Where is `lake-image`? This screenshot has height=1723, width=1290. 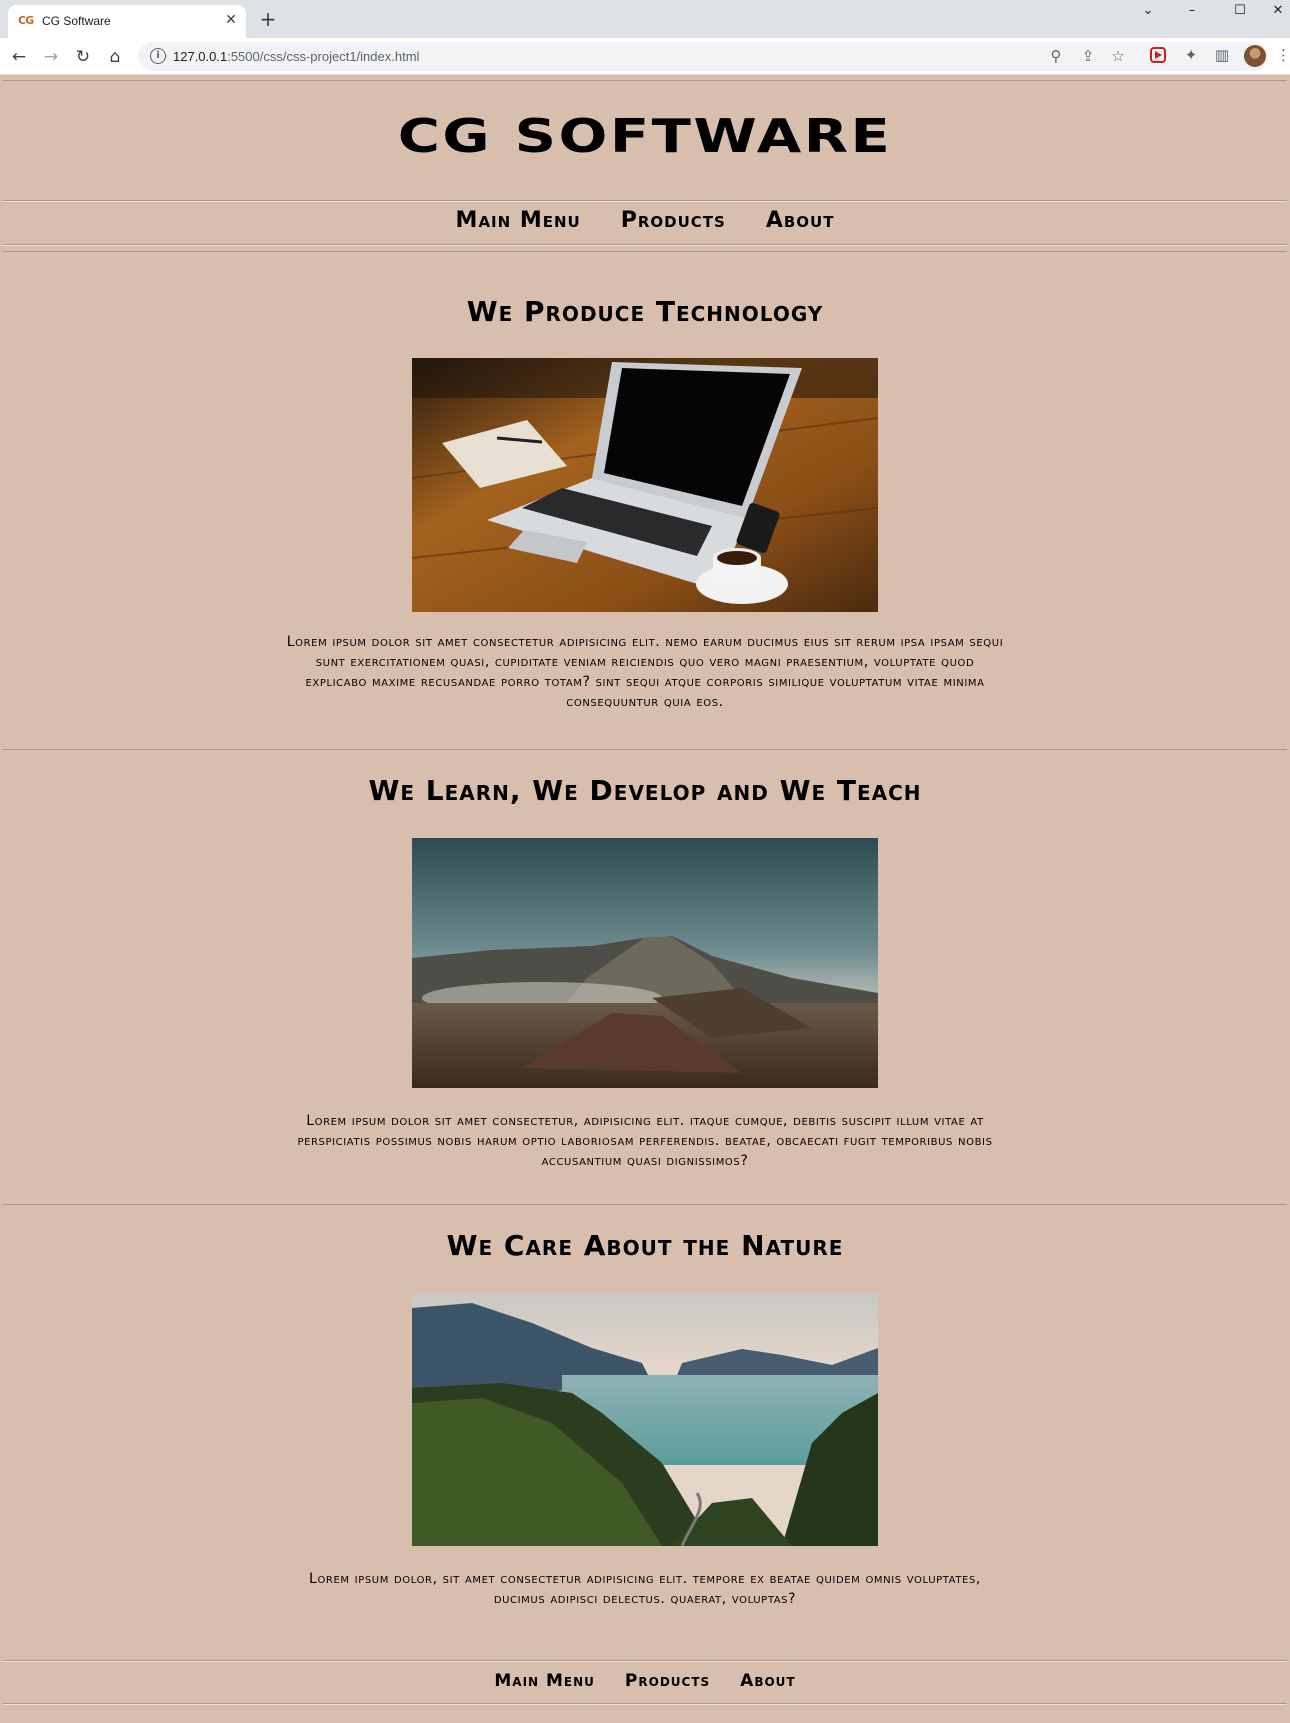
lake-image is located at coordinates (645, 1419).